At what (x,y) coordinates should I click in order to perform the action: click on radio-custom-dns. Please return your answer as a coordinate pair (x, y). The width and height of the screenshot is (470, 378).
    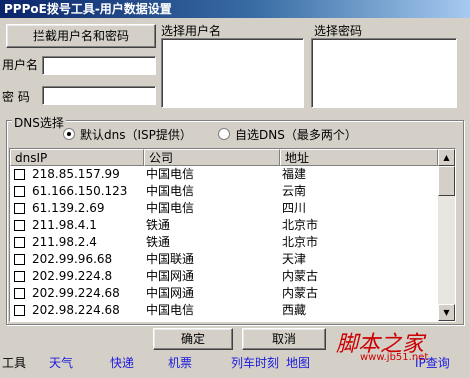
    Looking at the image, I should click on (224, 134).